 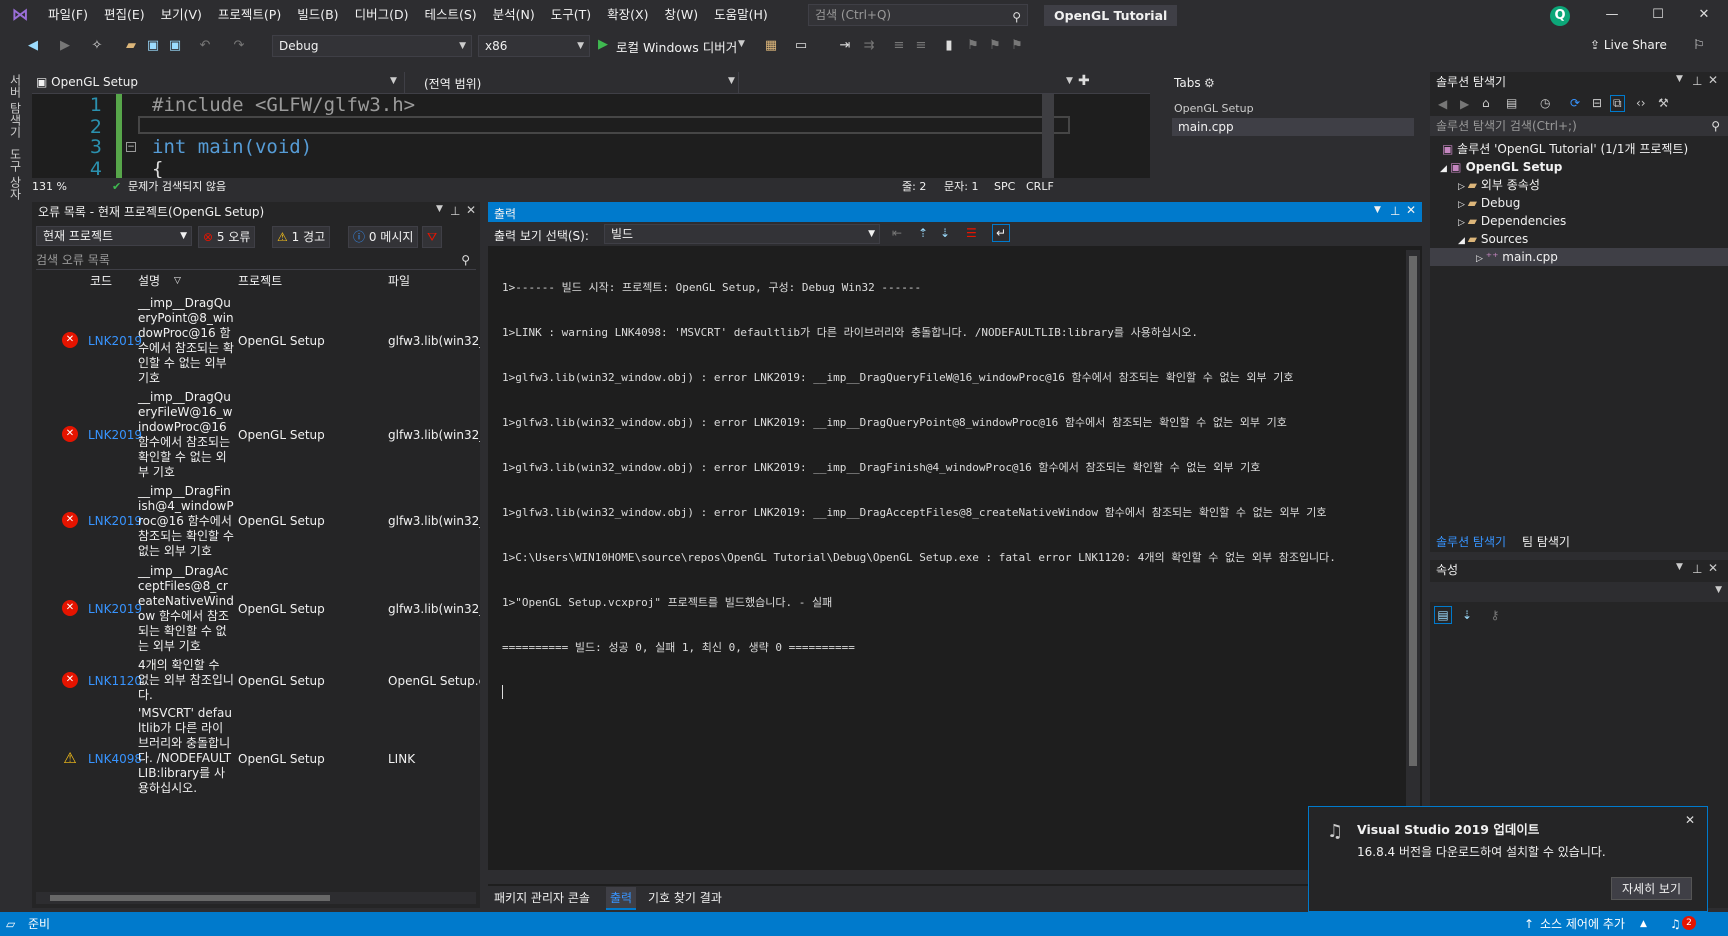 What do you see at coordinates (1495, 615) in the screenshot?
I see `property-pages-icon: ⚷` at bounding box center [1495, 615].